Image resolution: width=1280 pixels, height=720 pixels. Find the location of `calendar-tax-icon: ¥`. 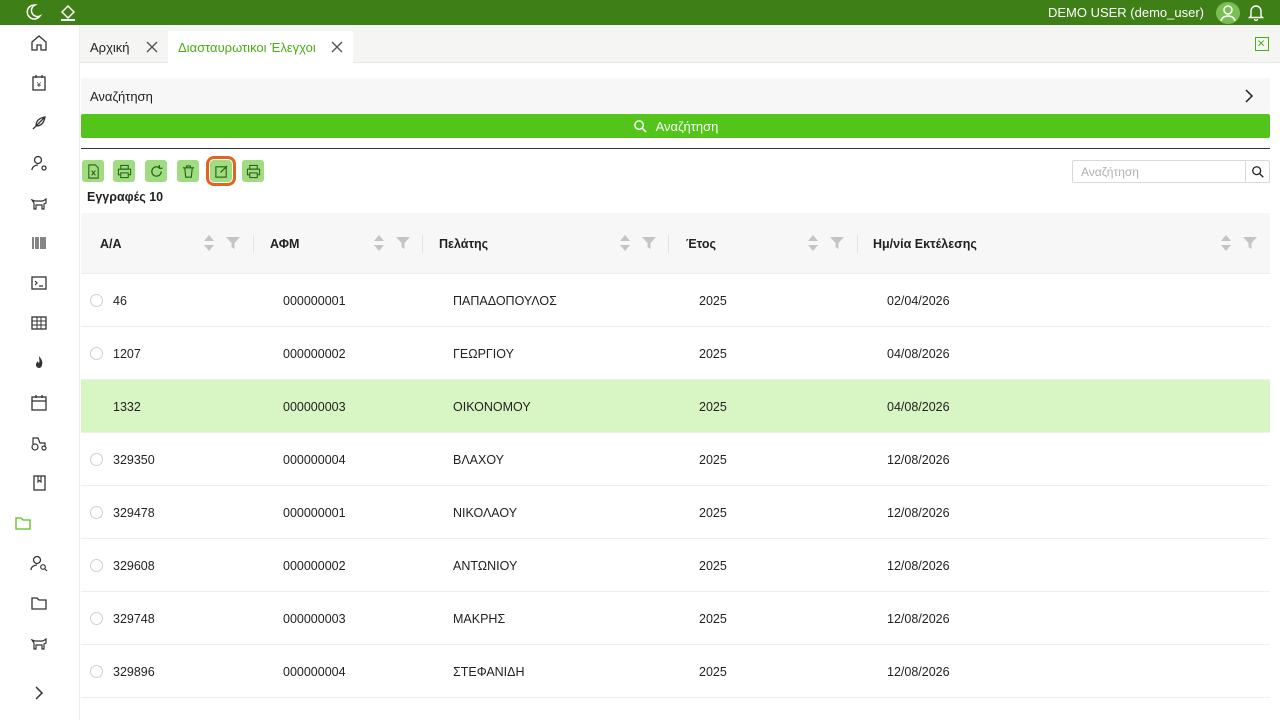

calendar-tax-icon: ¥ is located at coordinates (39, 83).